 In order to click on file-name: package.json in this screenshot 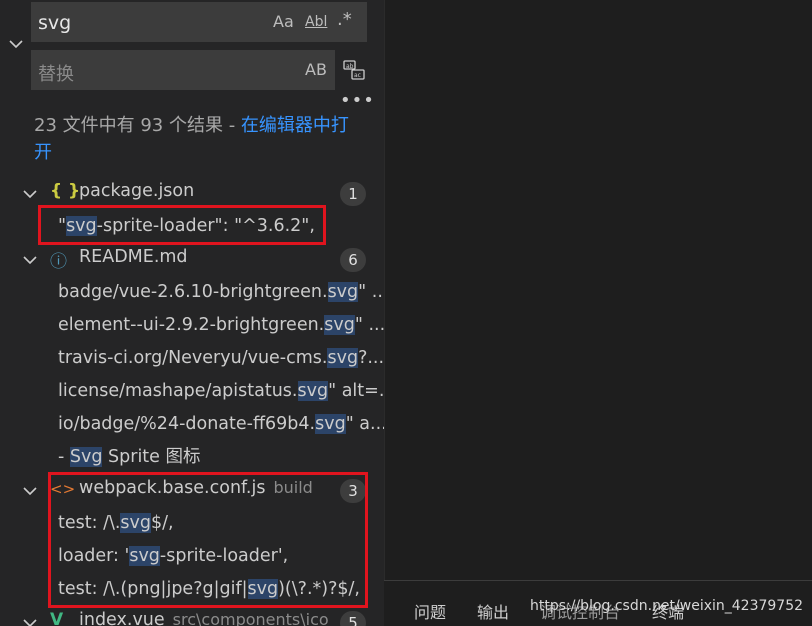, I will do `click(137, 191)`.